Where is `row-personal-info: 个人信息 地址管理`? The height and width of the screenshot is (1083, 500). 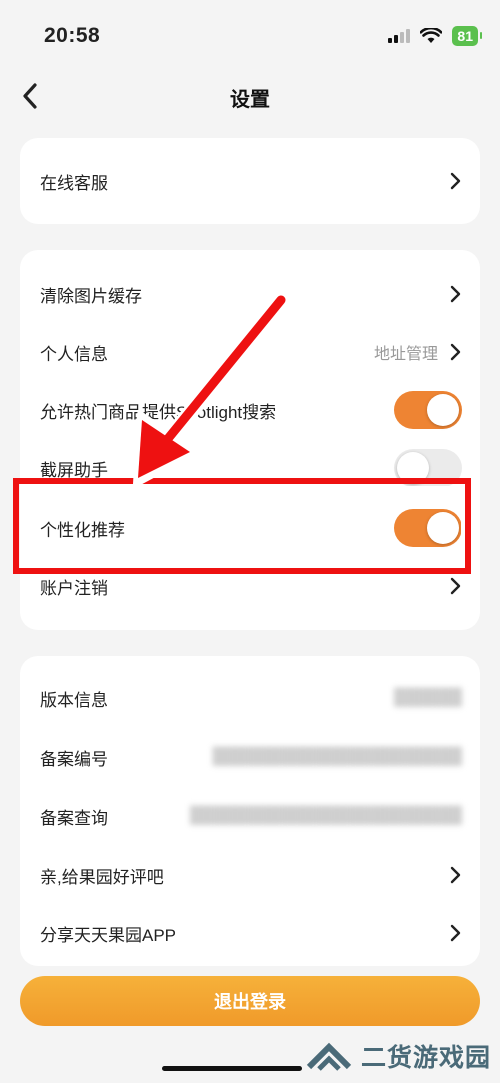
row-personal-info: 个人信息 地址管理 is located at coordinates (250, 352).